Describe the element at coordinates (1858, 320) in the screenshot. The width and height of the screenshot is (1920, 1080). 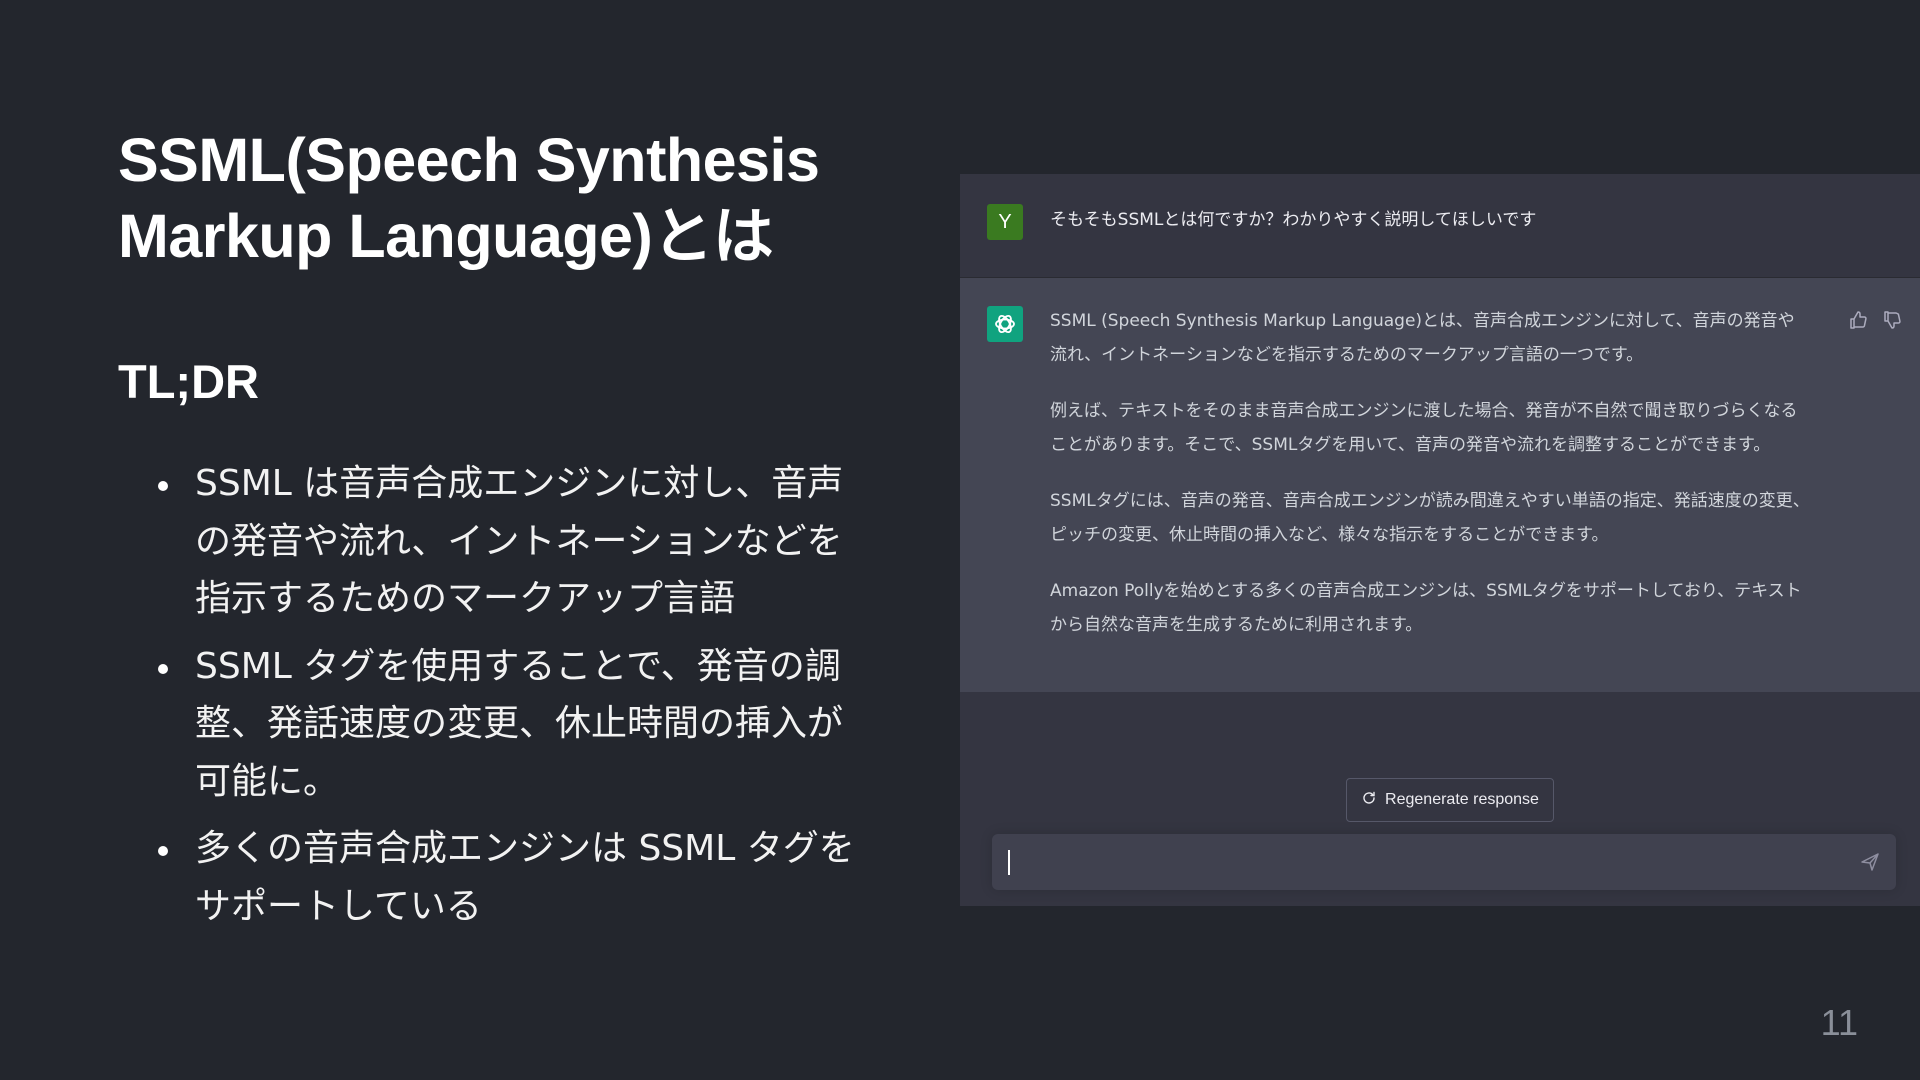
I see `thumbs-up-icon` at that location.